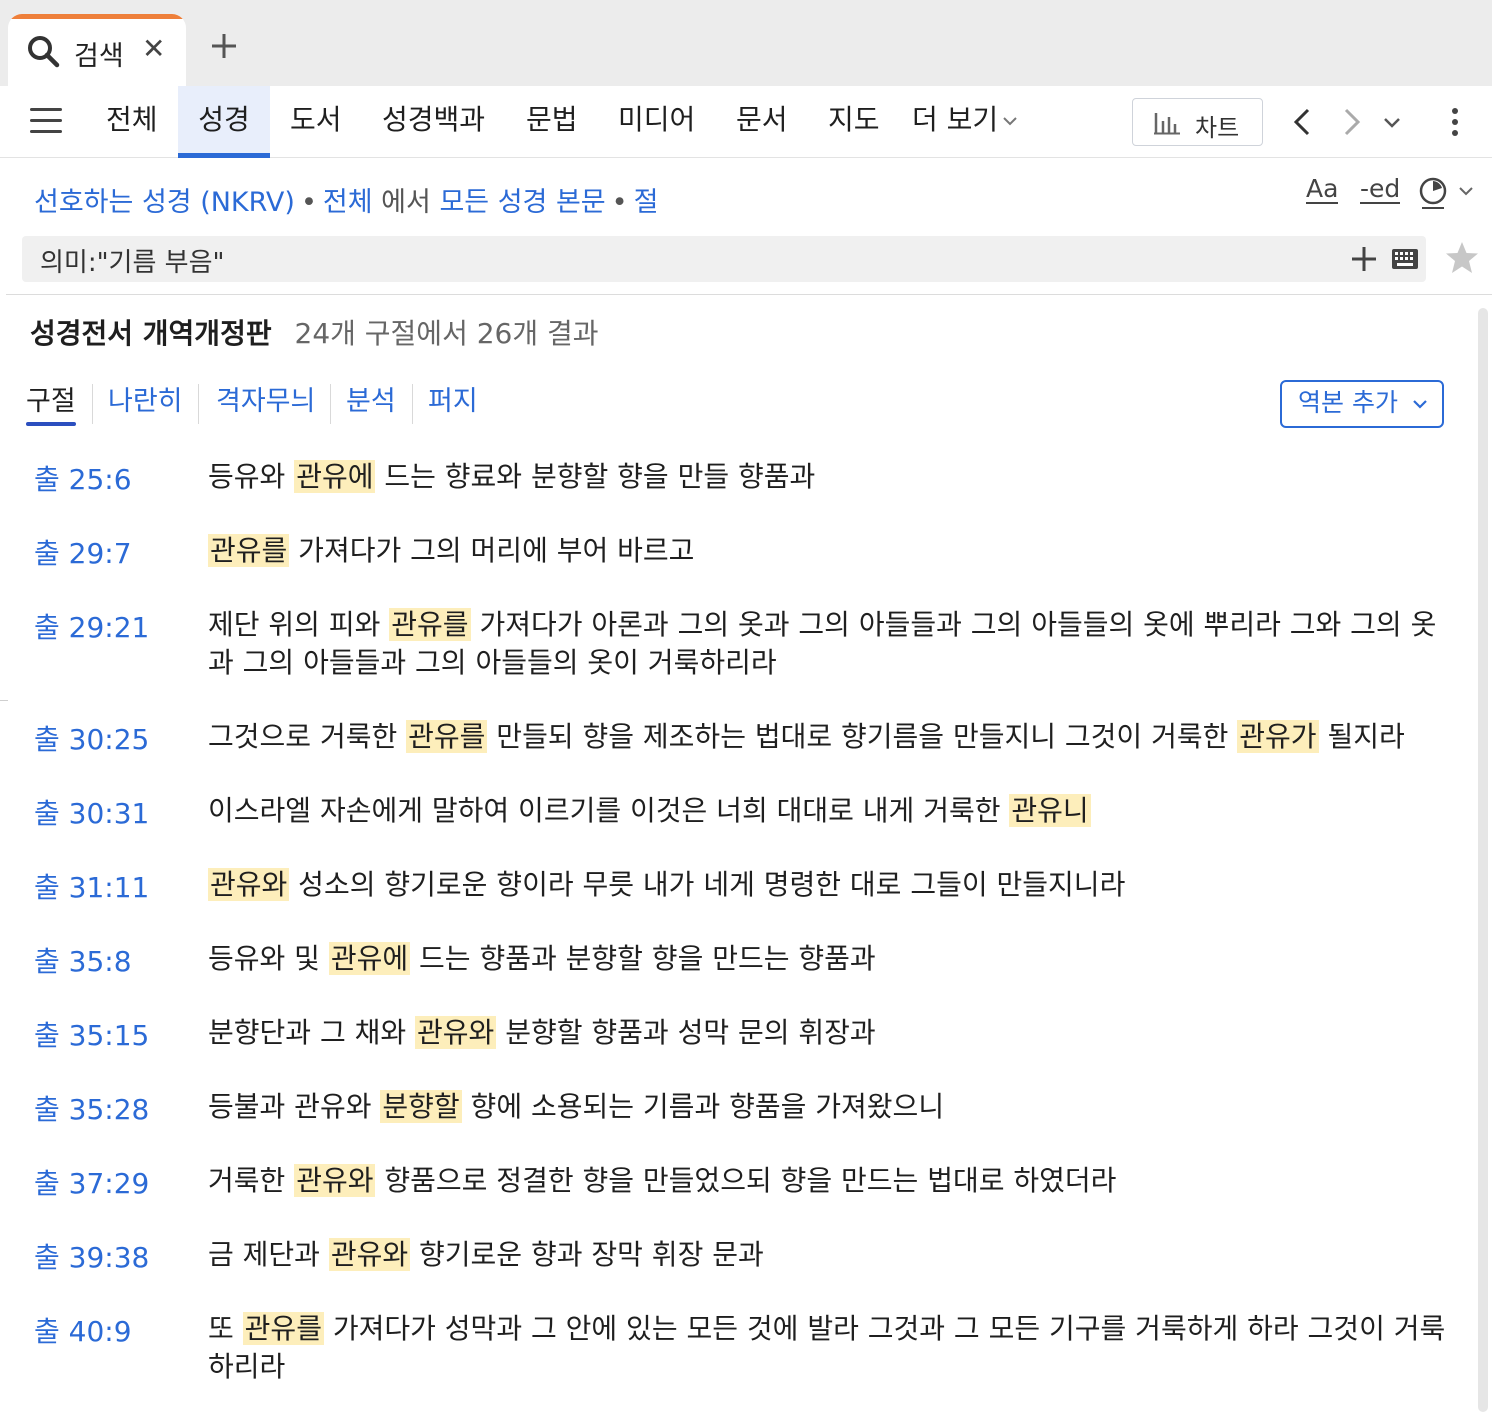  What do you see at coordinates (83, 1330) in the screenshot?
I see `verse-reference-link: 출 40:9` at bounding box center [83, 1330].